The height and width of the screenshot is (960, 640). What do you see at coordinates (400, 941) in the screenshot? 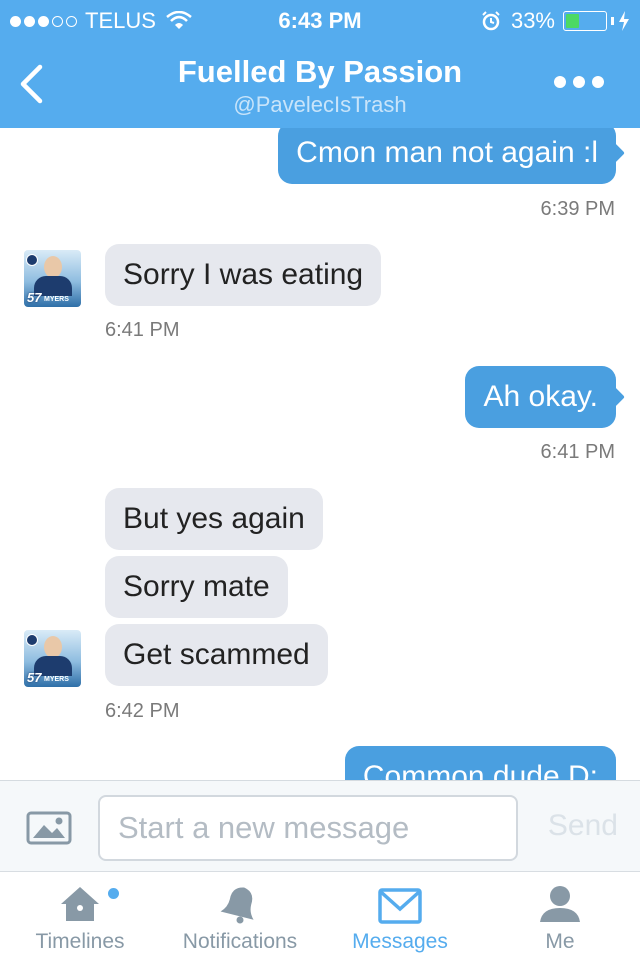
I see `tab-label: Messages` at bounding box center [400, 941].